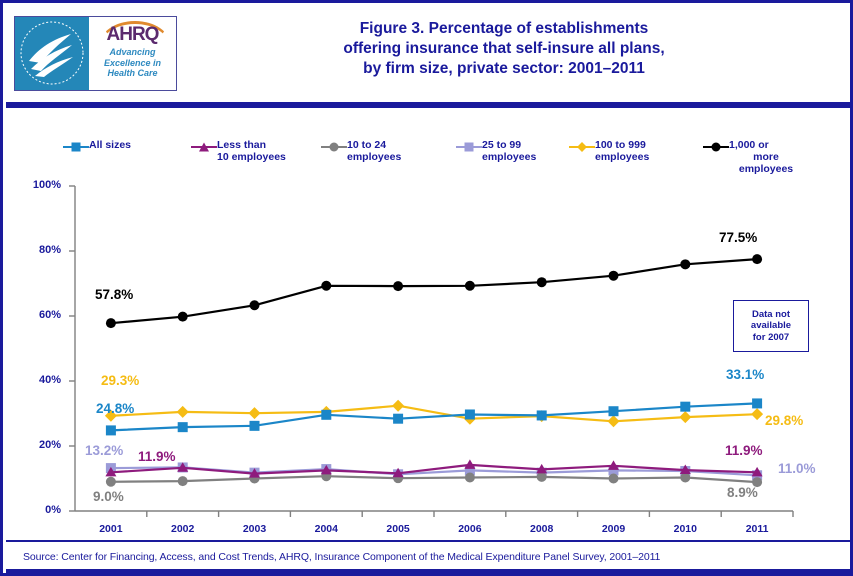 This screenshot has width=853, height=576. What do you see at coordinates (613, 529) in the screenshot?
I see `x-axis-label: 2009` at bounding box center [613, 529].